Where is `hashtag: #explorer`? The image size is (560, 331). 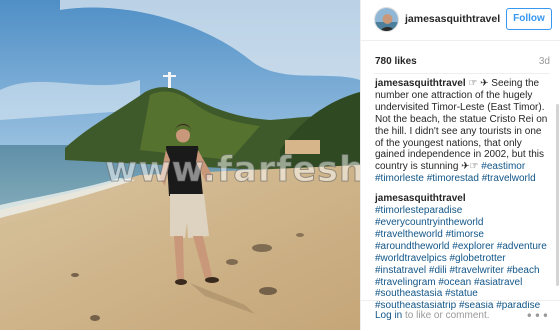
hashtag: #explorer is located at coordinates (473, 246).